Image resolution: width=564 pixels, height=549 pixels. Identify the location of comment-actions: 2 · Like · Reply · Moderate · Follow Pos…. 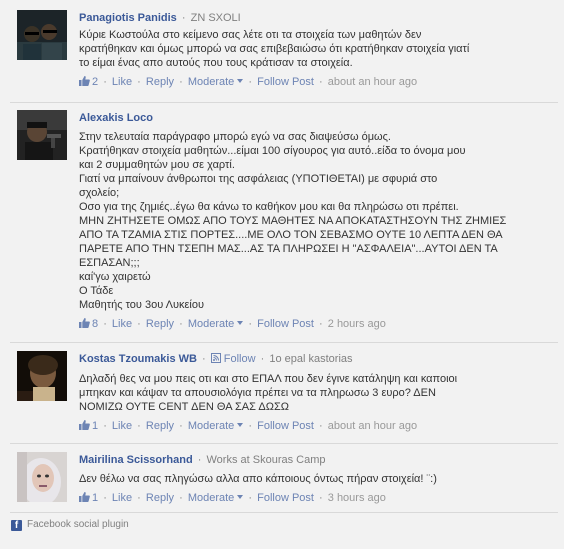
(314, 82).